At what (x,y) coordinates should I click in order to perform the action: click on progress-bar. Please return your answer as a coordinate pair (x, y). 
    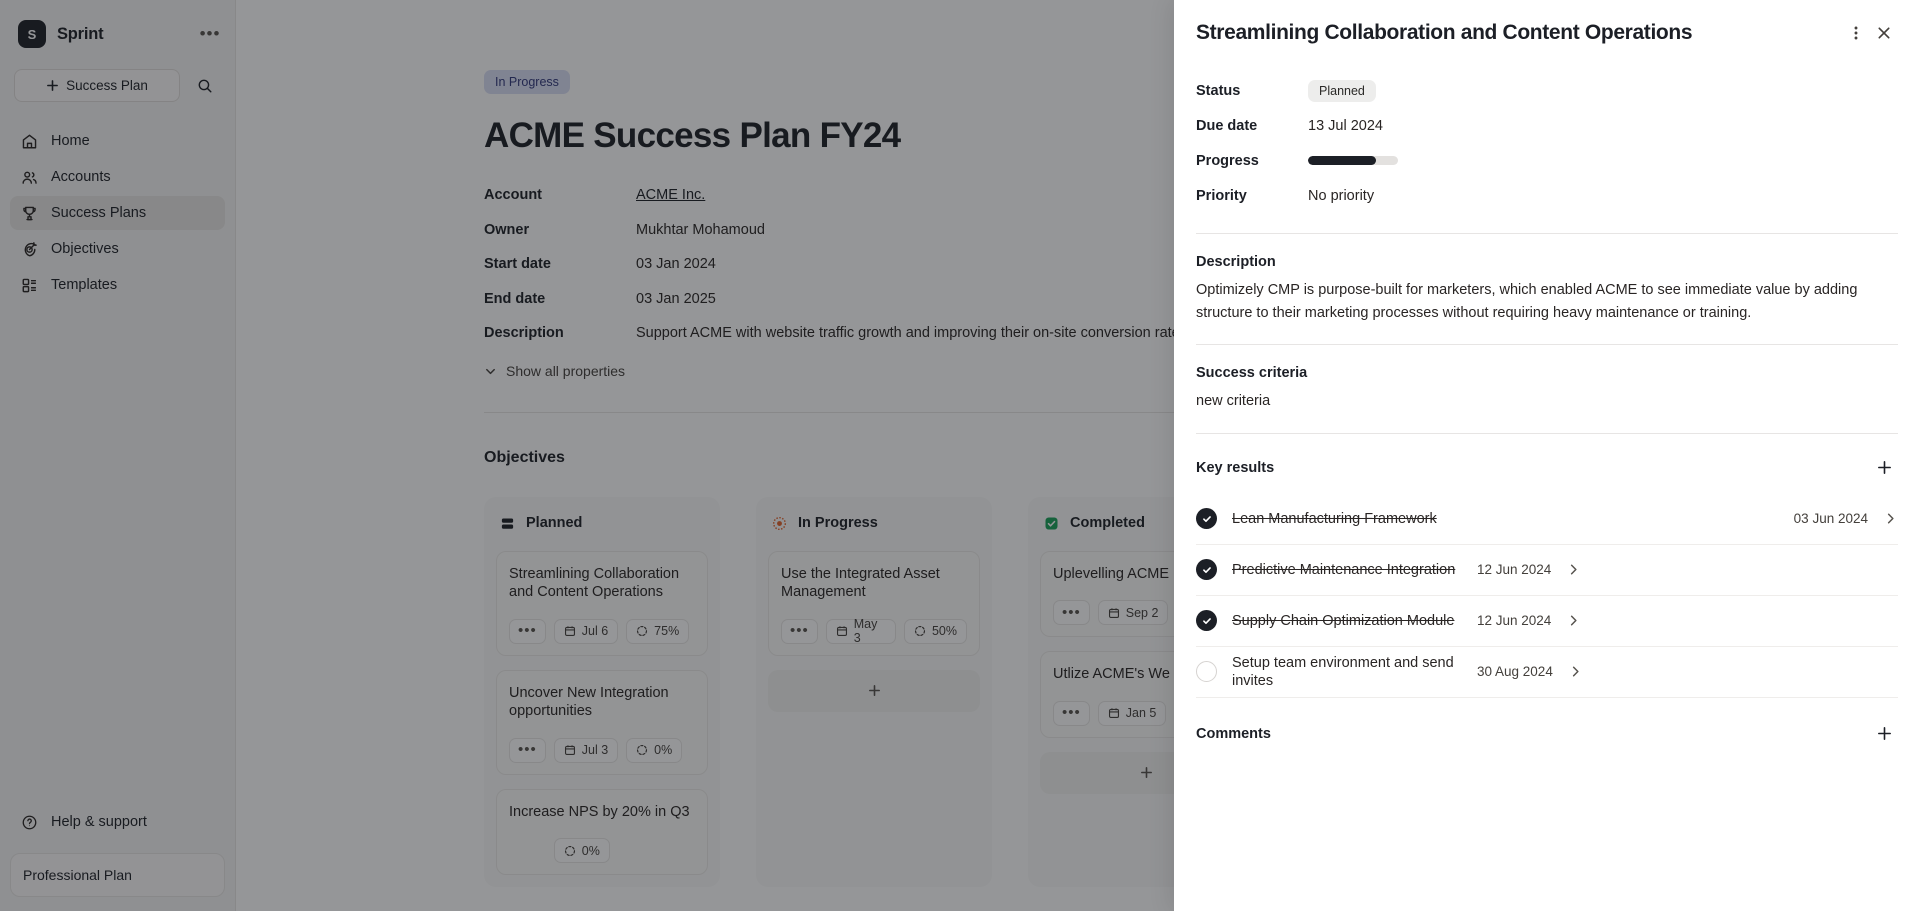
    Looking at the image, I should click on (1353, 161).